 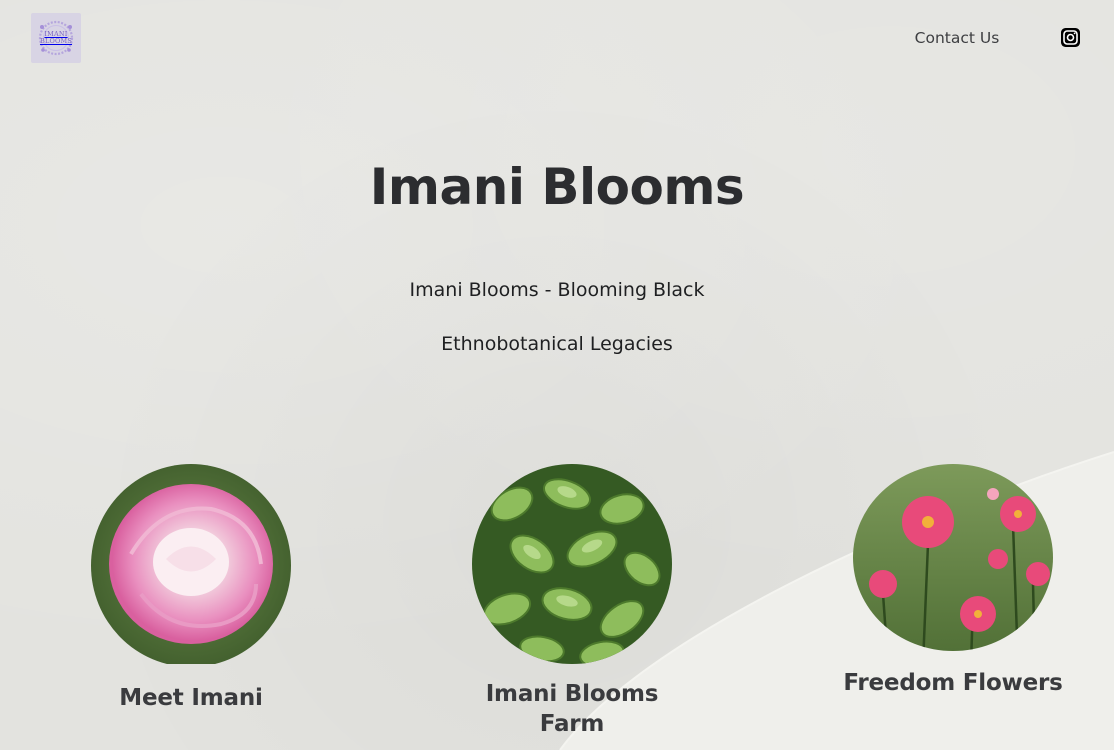 I want to click on logo-text-line2: BLOOMS, so click(x=56, y=41).